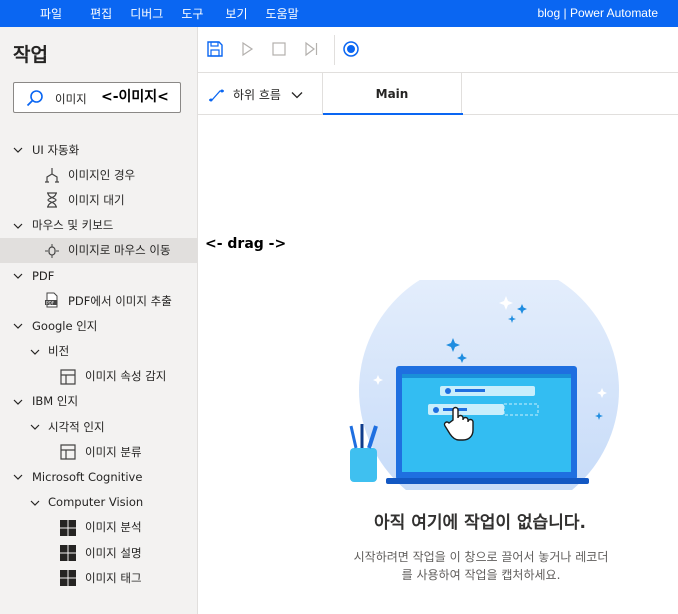  What do you see at coordinates (43, 275) in the screenshot?
I see `tree-label: PDF` at bounding box center [43, 275].